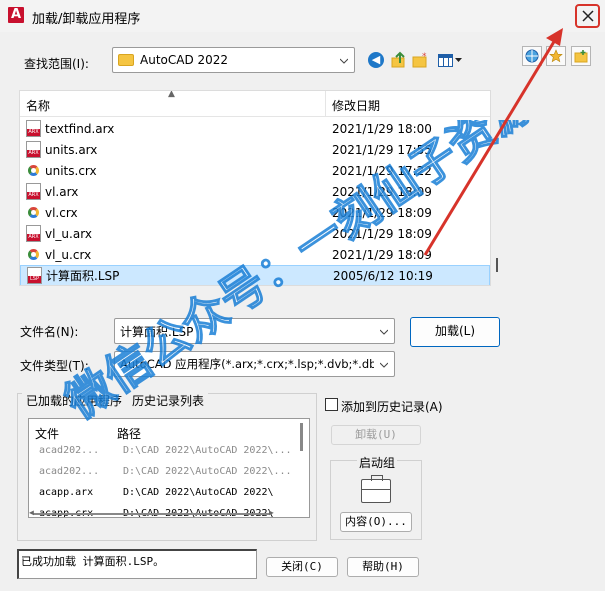 The width and height of the screenshot is (605, 591). What do you see at coordinates (383, 567) in the screenshot?
I see `help-button: 帮助(H)` at bounding box center [383, 567].